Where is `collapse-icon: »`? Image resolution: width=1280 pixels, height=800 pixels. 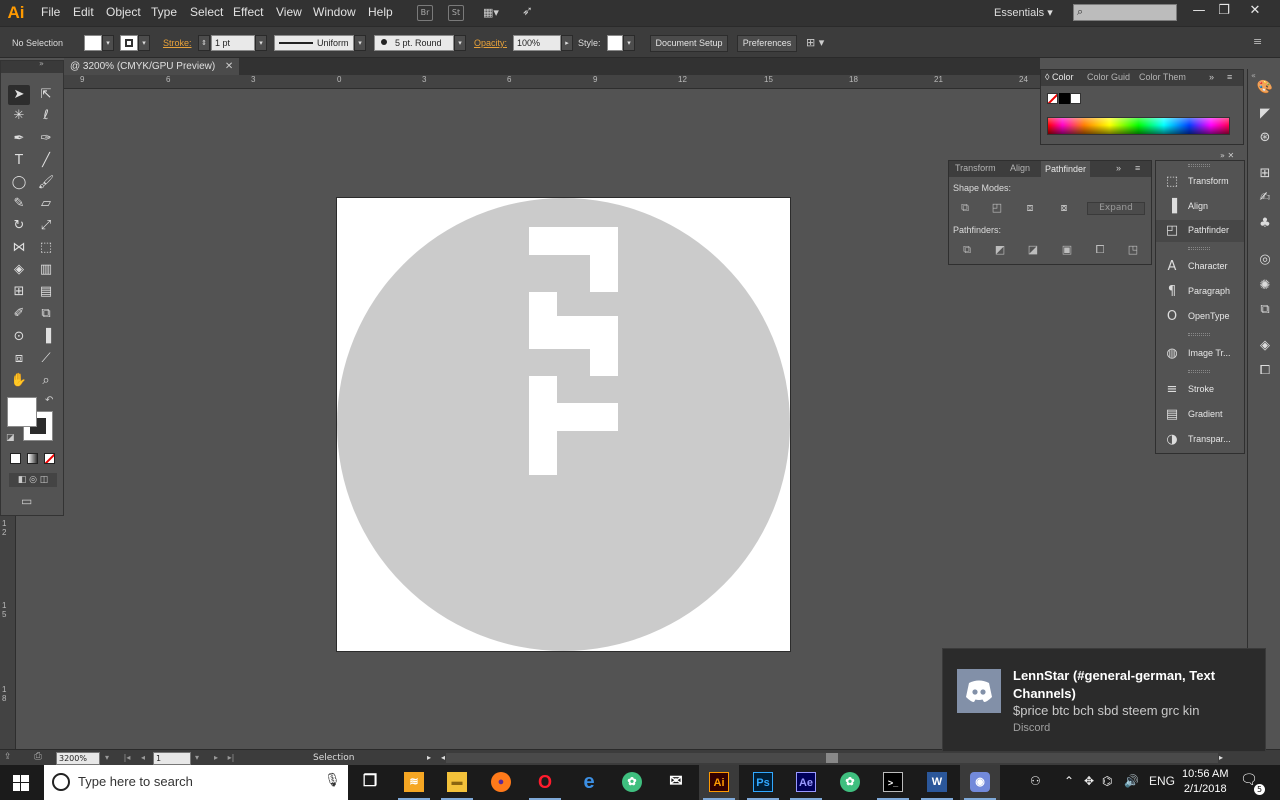
collapse-icon: » is located at coordinates (41, 63).